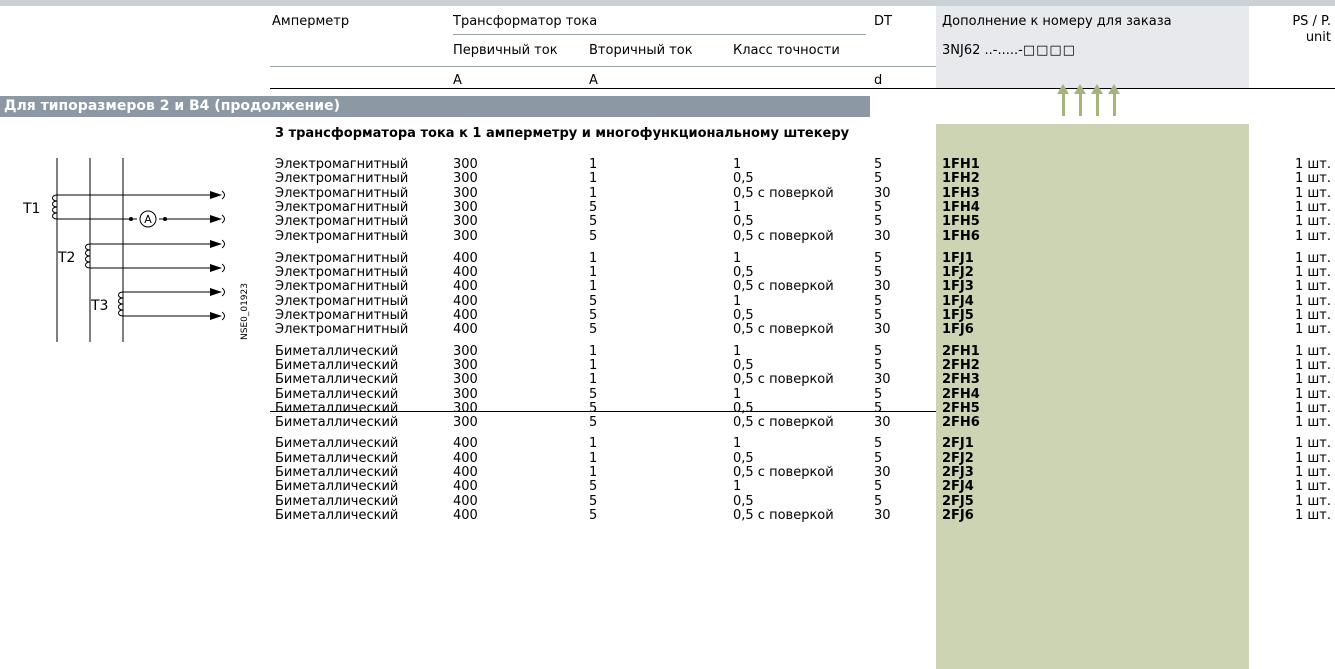 Image resolution: width=1335 pixels, height=669 pixels. Describe the element at coordinates (961, 379) in the screenshot. I see `row-order-code: 2FH3` at that location.